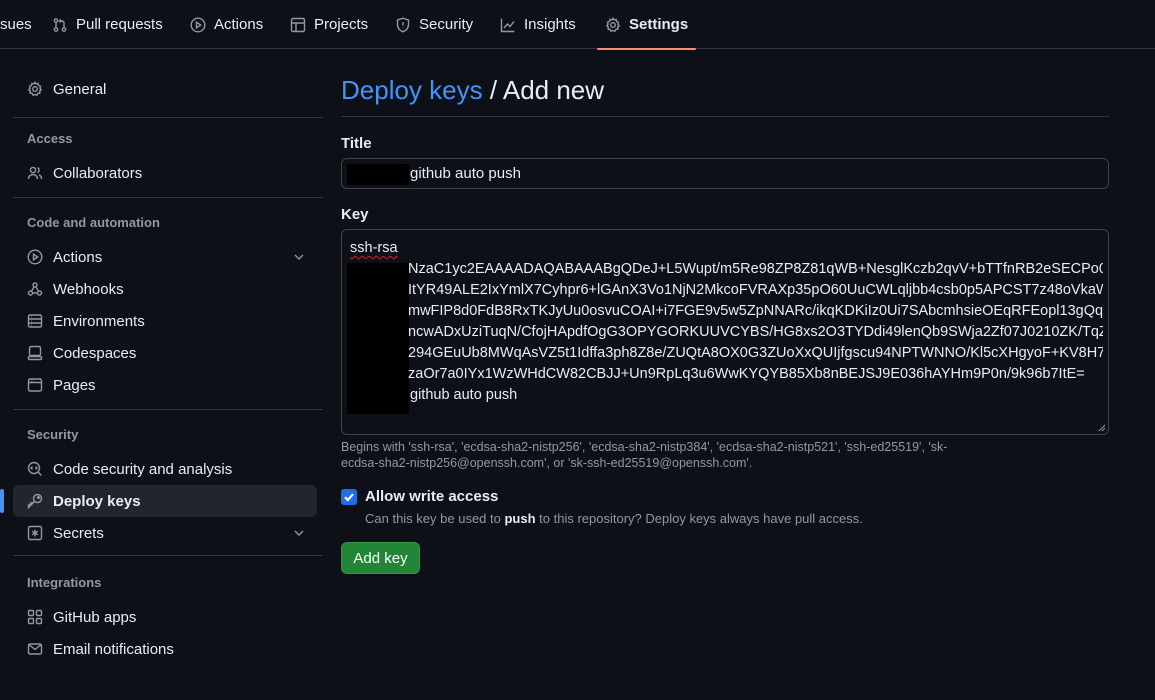  I want to click on sidebar-item-label: General, so click(80, 89).